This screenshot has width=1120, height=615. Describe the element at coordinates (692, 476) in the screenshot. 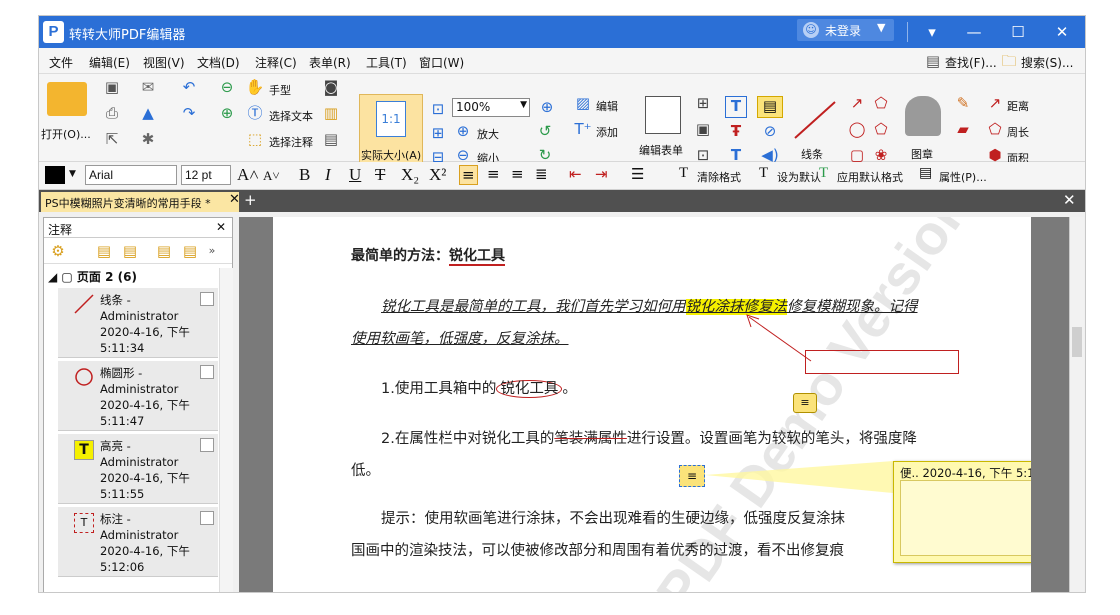

I see `sticky-note-marker-icon: ≡` at that location.